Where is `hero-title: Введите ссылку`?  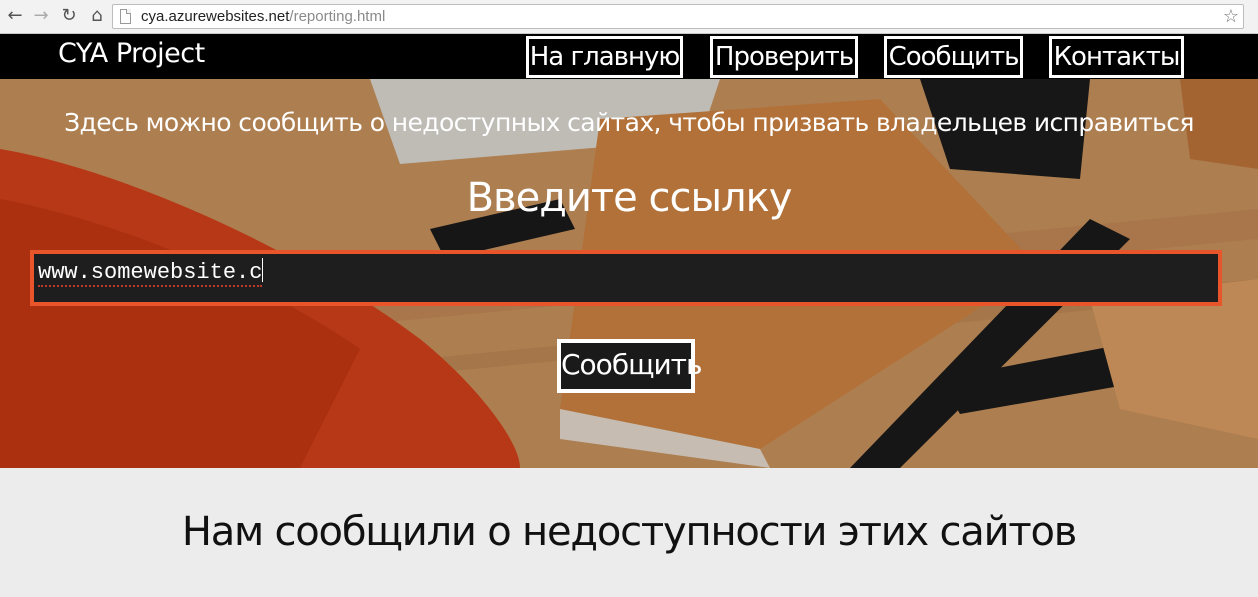 hero-title: Введите ссылку is located at coordinates (629, 198).